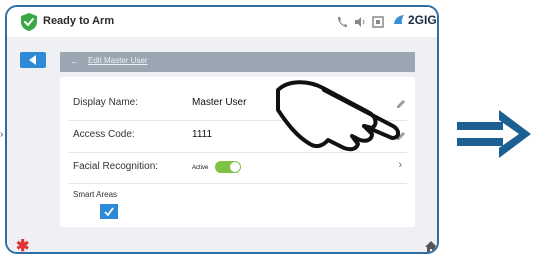 The width and height of the screenshot is (554, 259). I want to click on pointing-hand-icon, so click(338, 116).